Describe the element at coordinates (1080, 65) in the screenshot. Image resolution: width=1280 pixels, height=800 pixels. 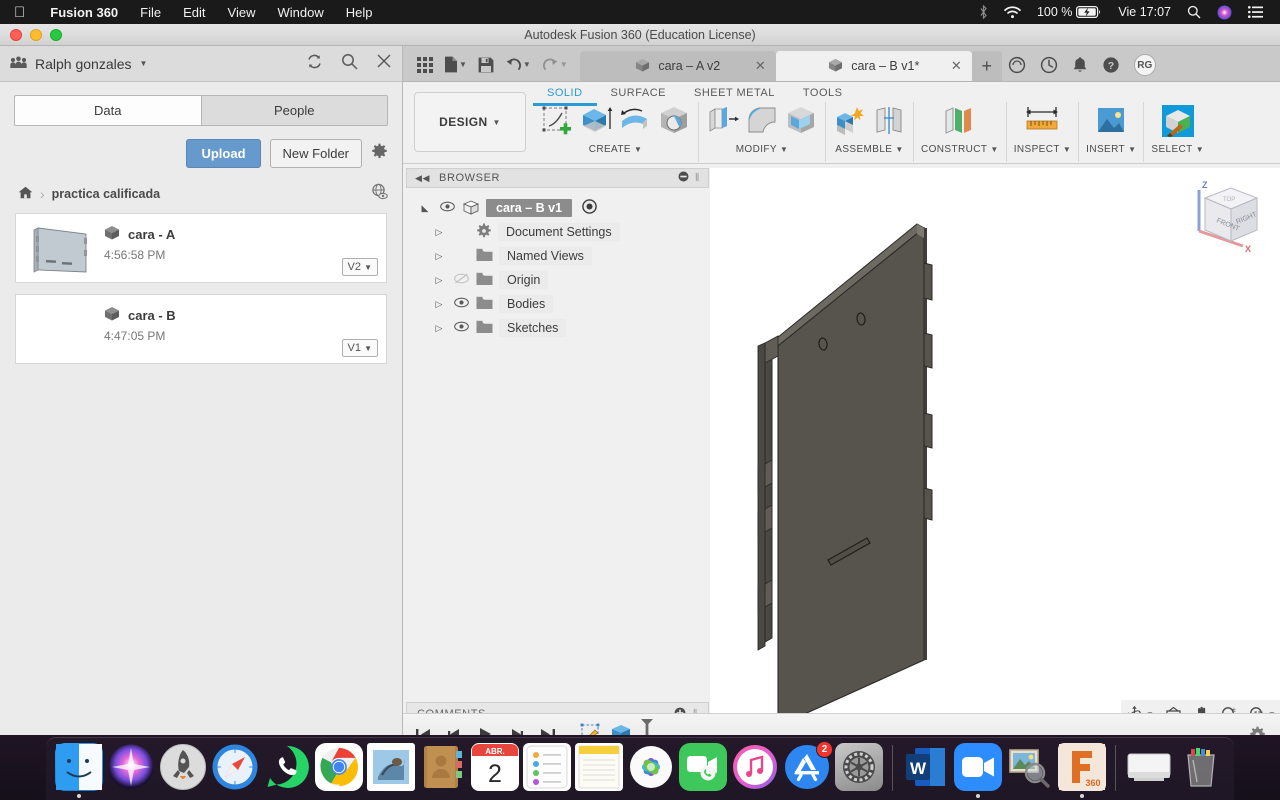
I see `notifications-bell-icon` at that location.